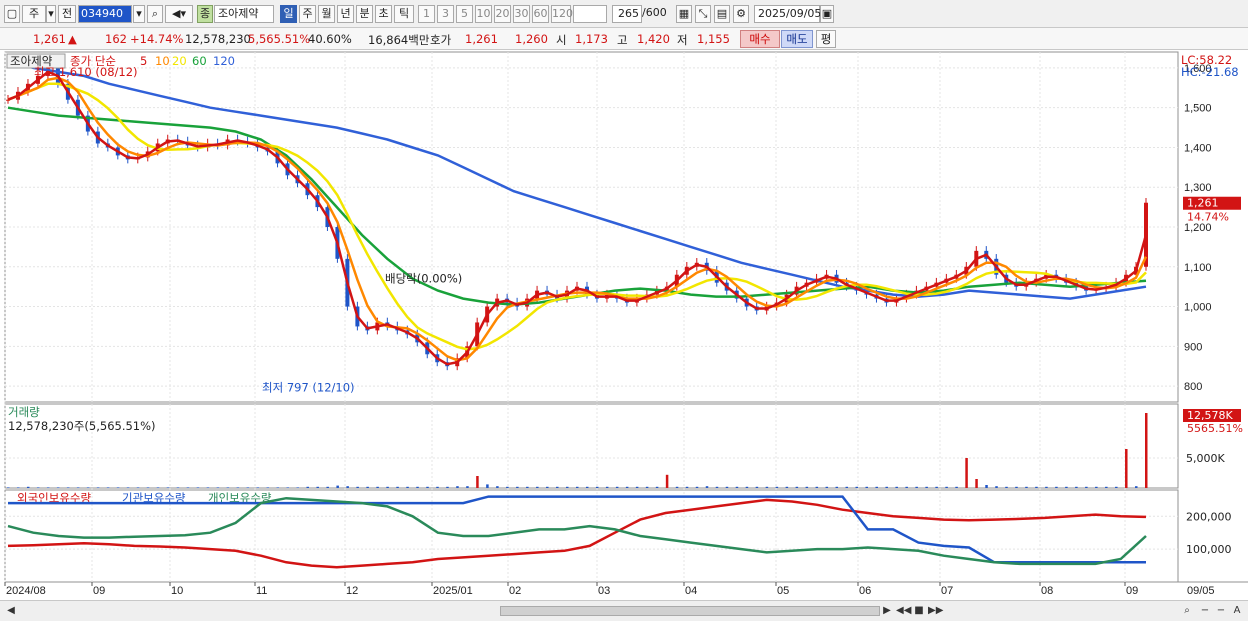 This screenshot has width=1248, height=621. What do you see at coordinates (935, 611) in the screenshot?
I see `fast-forward-icon: ▶▶` at bounding box center [935, 611].